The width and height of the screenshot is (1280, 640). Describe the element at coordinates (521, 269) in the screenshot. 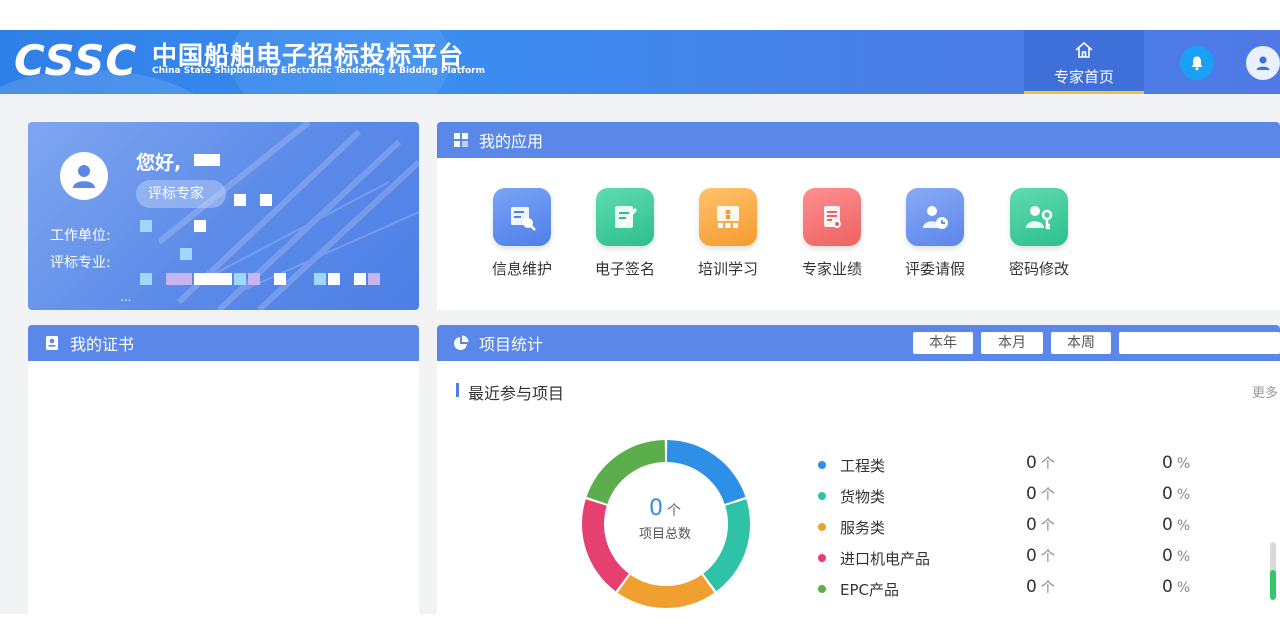

I see `app-label: 信息维护` at that location.